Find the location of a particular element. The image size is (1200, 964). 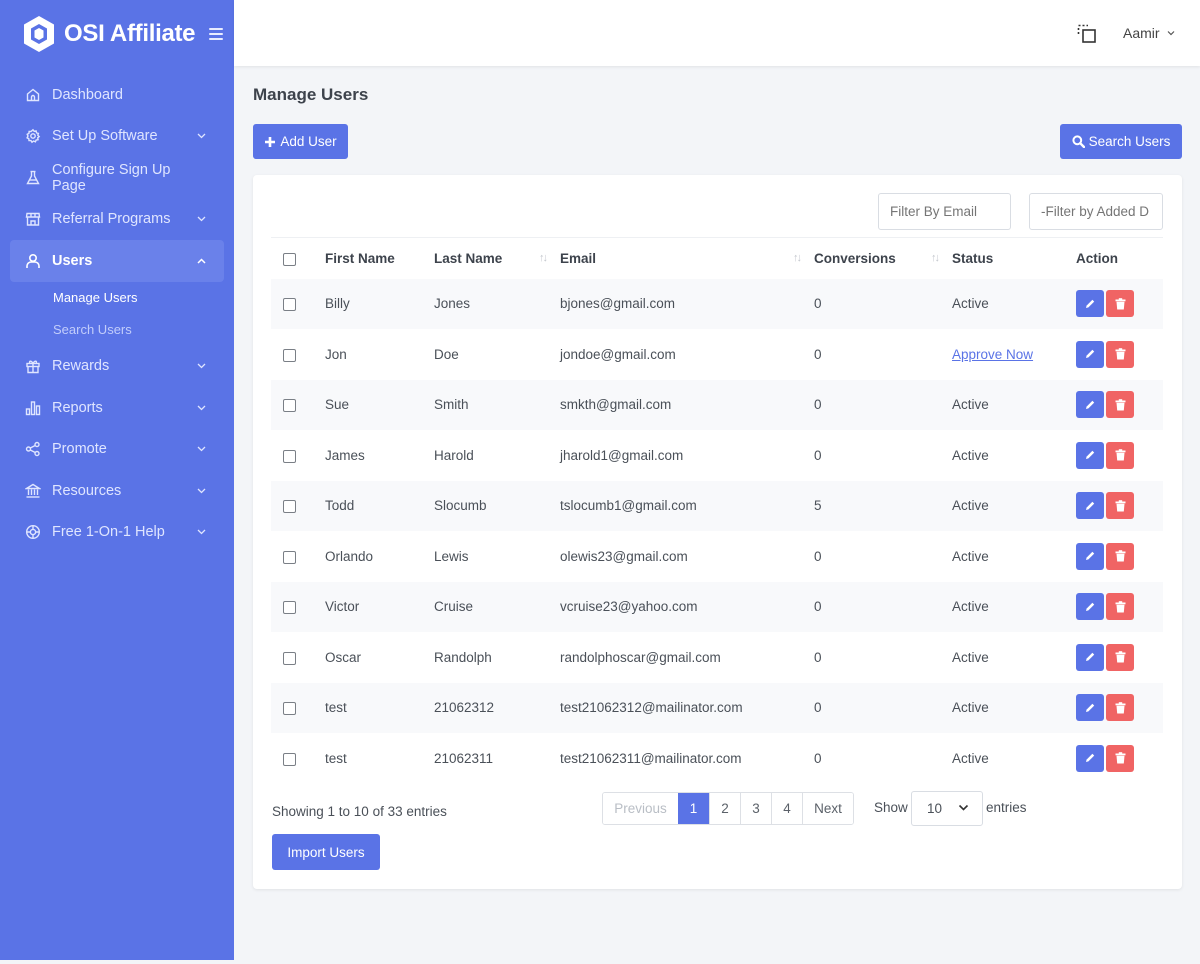

sidebar-item-dashboard: Dashboard is located at coordinates (117, 95).